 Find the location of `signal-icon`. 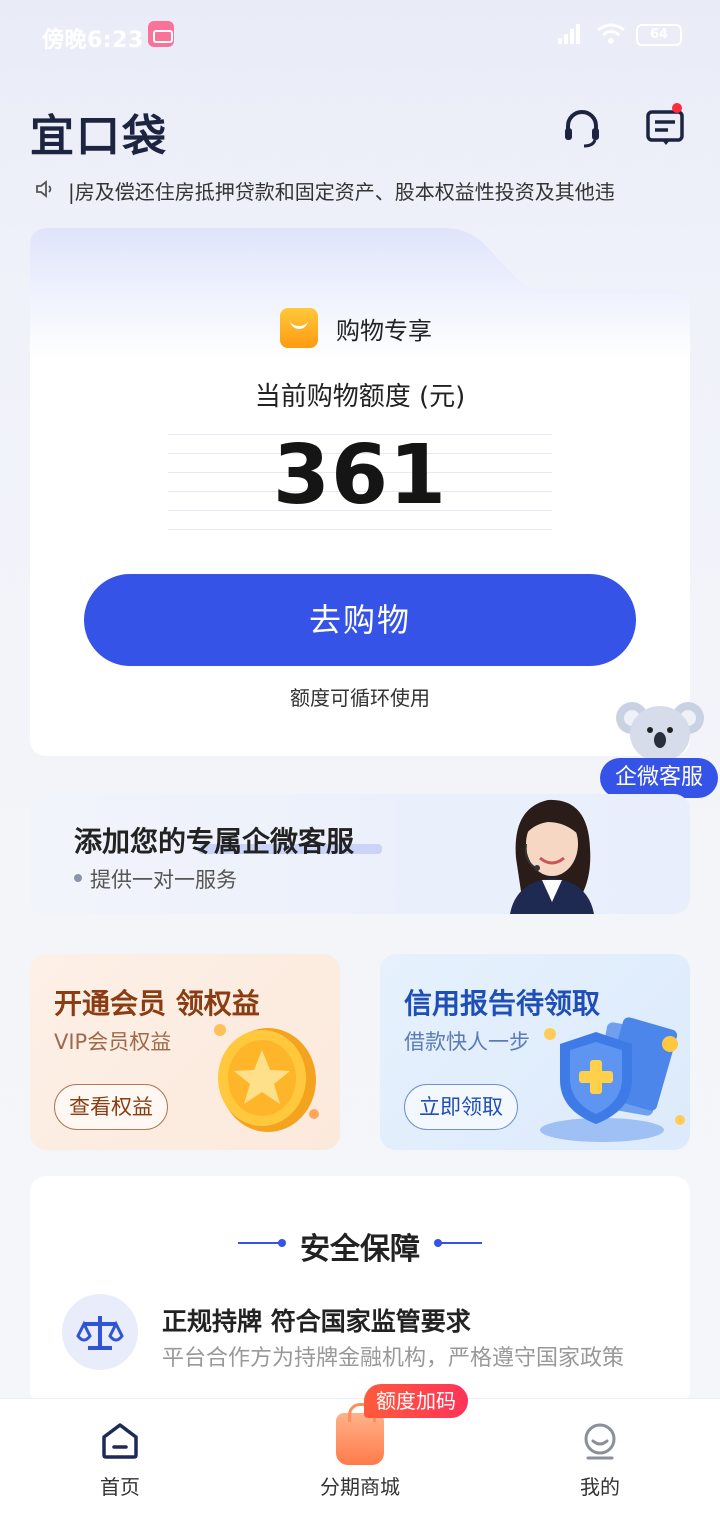

signal-icon is located at coordinates (569, 34).